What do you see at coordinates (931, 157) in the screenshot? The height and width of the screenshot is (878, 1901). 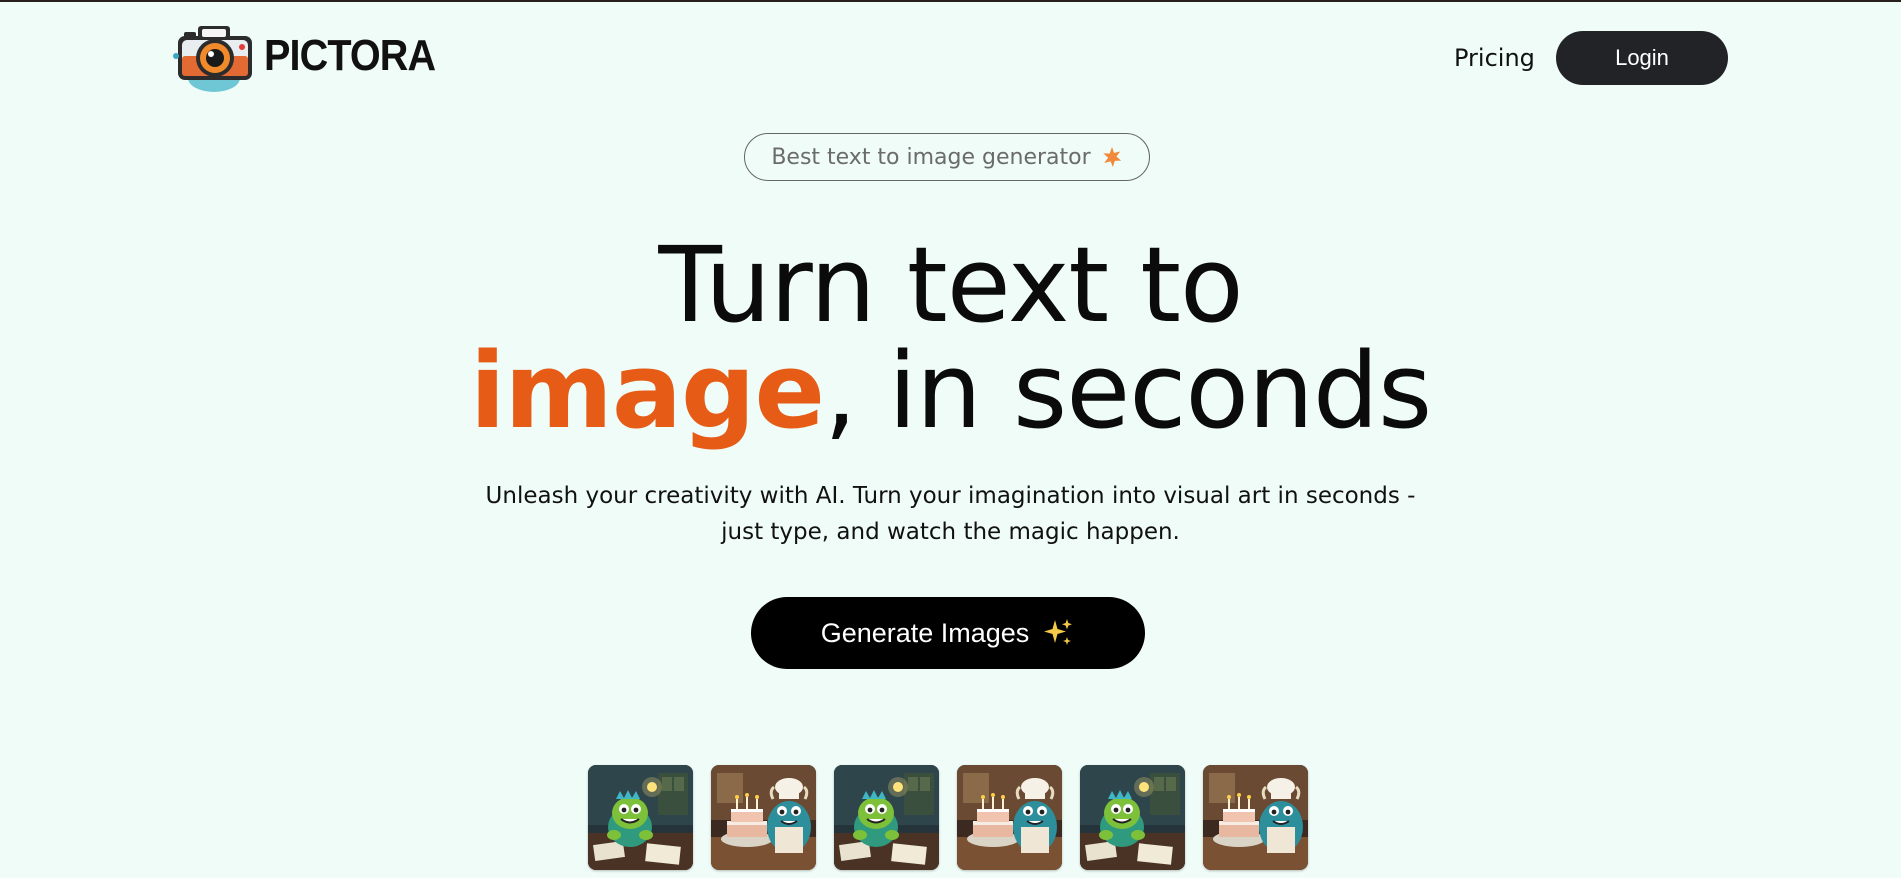 I see `badge-text: Best text to image generator` at bounding box center [931, 157].